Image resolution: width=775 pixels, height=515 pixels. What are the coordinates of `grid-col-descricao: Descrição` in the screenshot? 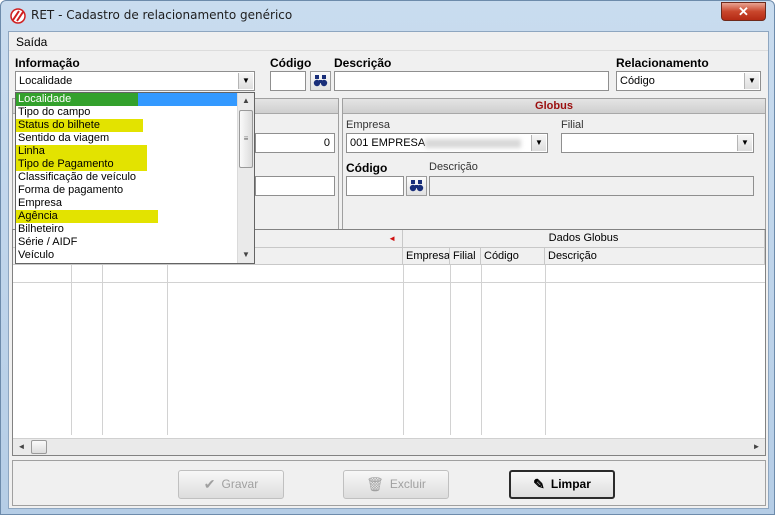 It's located at (655, 256).